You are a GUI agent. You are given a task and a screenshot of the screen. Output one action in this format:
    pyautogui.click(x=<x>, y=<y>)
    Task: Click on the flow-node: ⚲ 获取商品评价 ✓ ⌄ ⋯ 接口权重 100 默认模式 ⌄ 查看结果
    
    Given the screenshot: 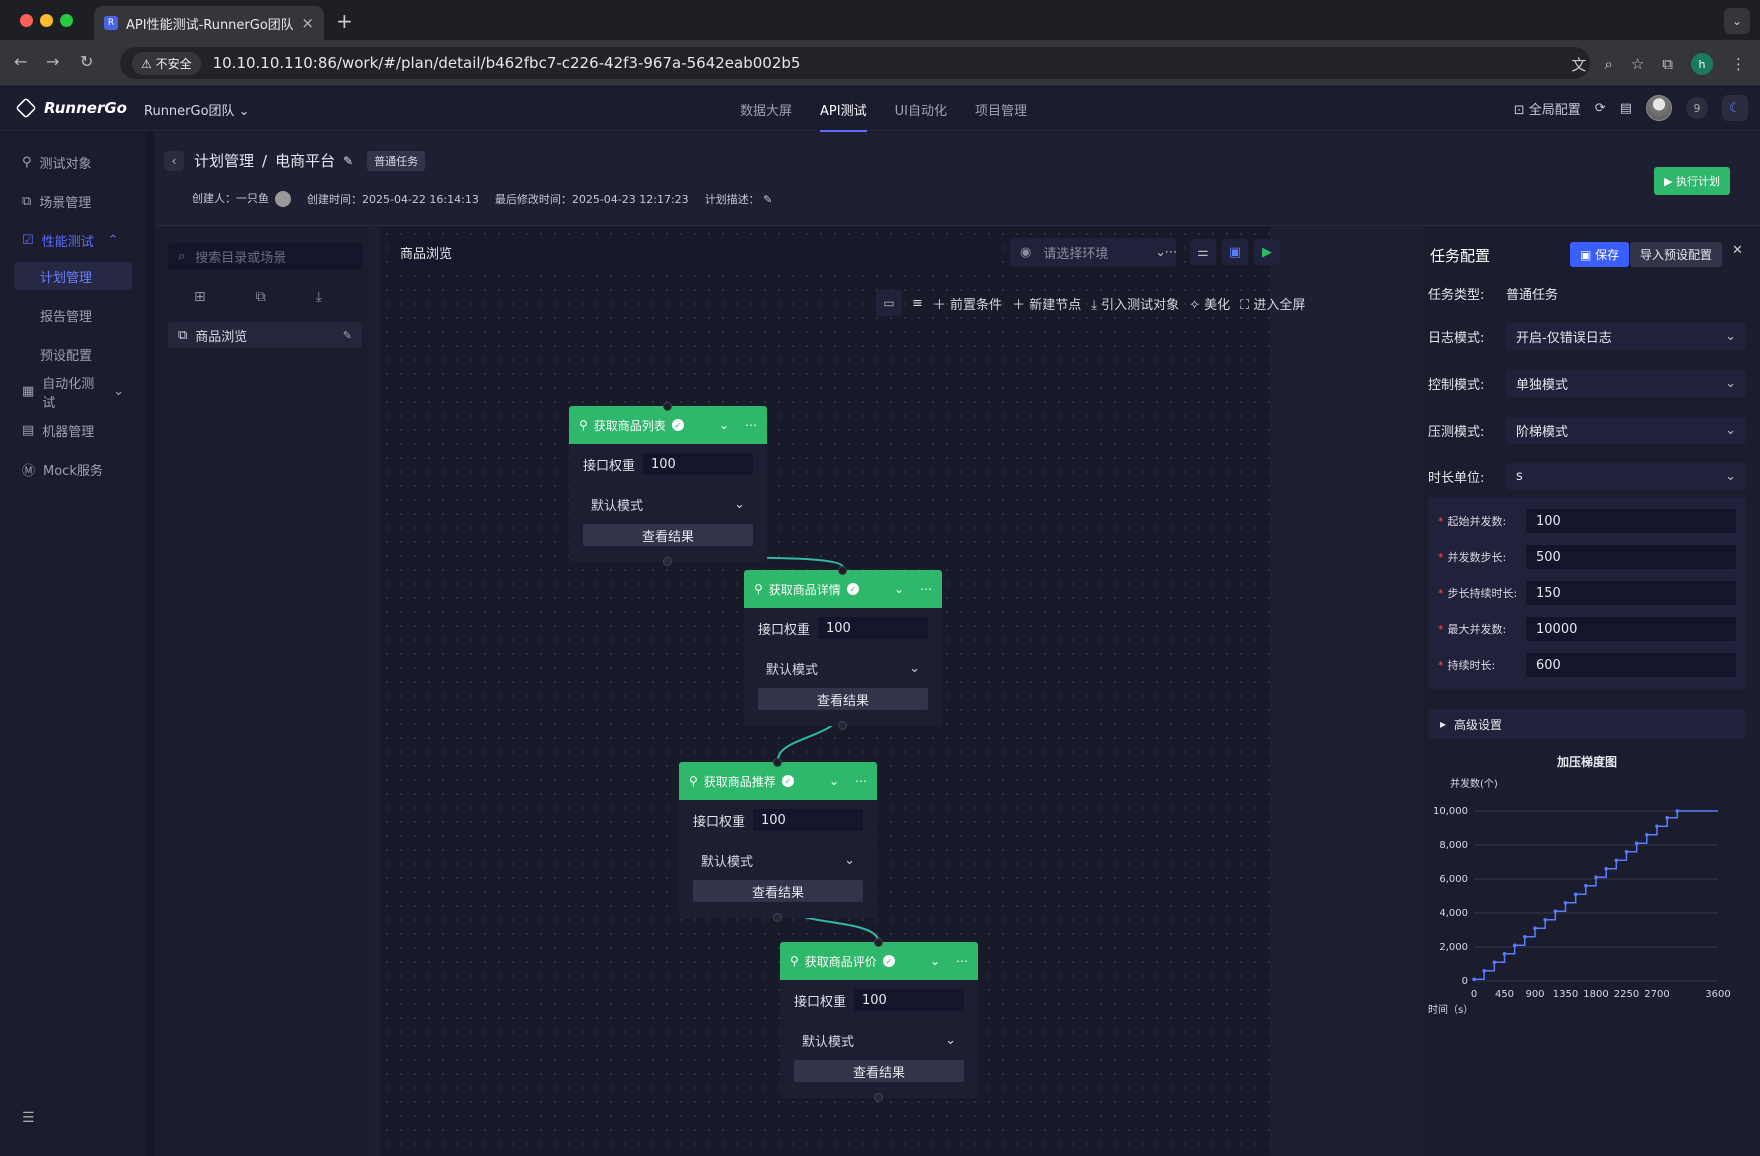 What is the action you would take?
    pyautogui.click(x=879, y=1020)
    